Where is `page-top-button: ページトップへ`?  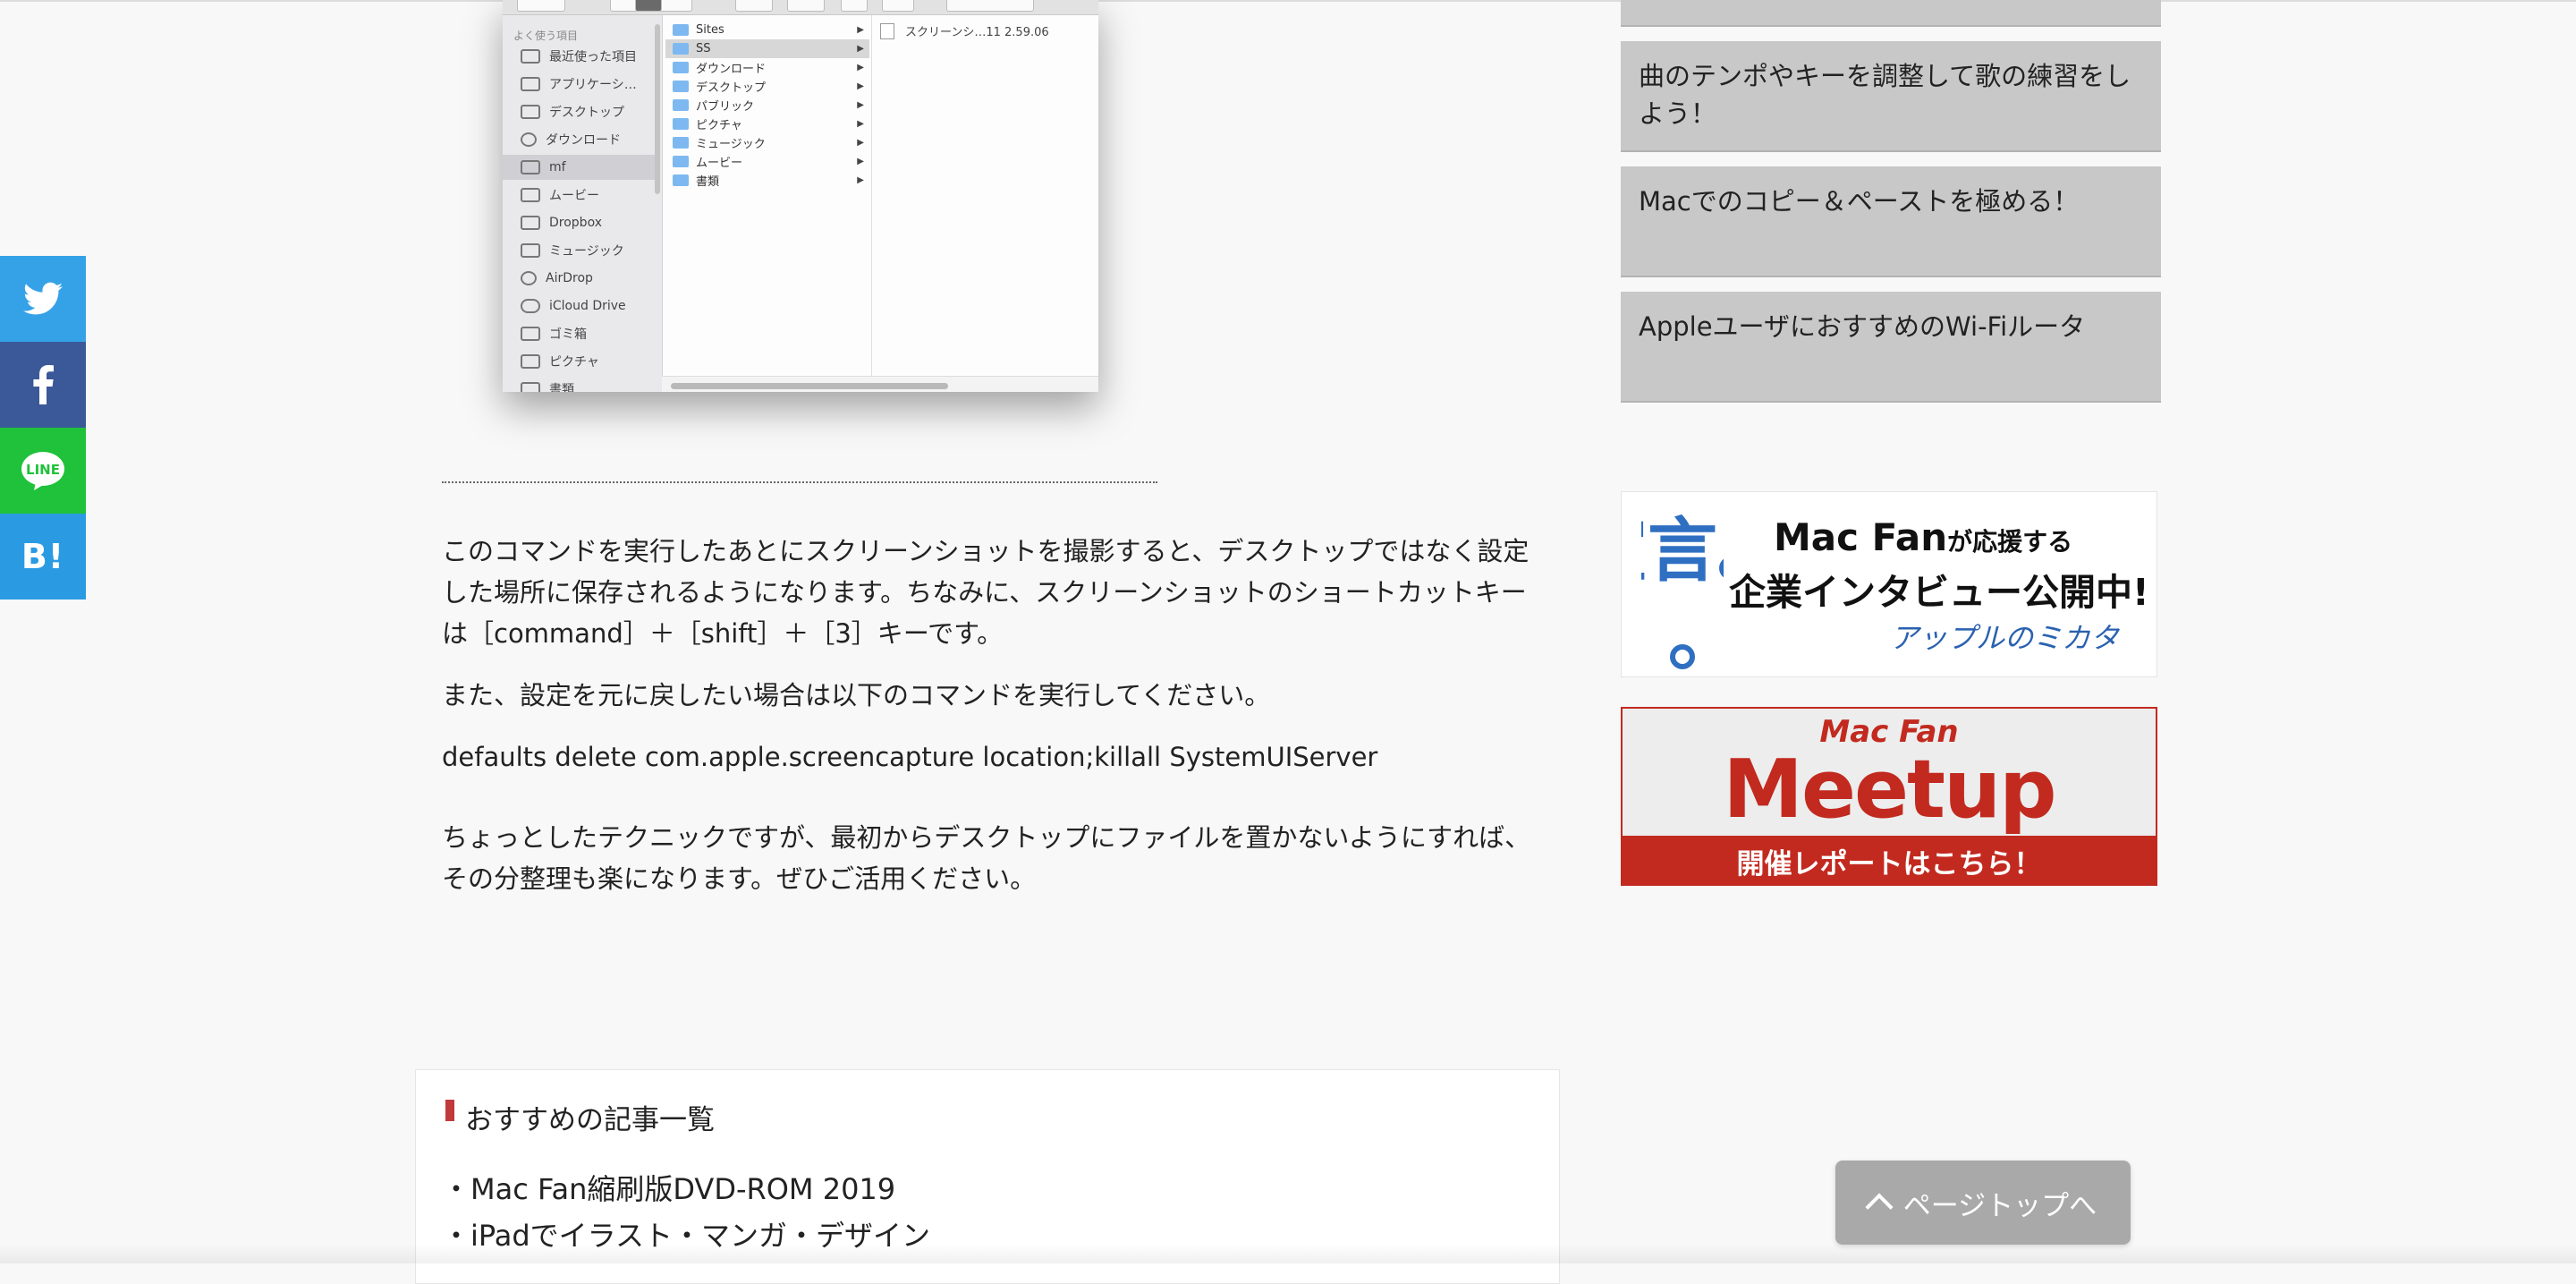
page-top-button: ページトップへ is located at coordinates (1983, 1203).